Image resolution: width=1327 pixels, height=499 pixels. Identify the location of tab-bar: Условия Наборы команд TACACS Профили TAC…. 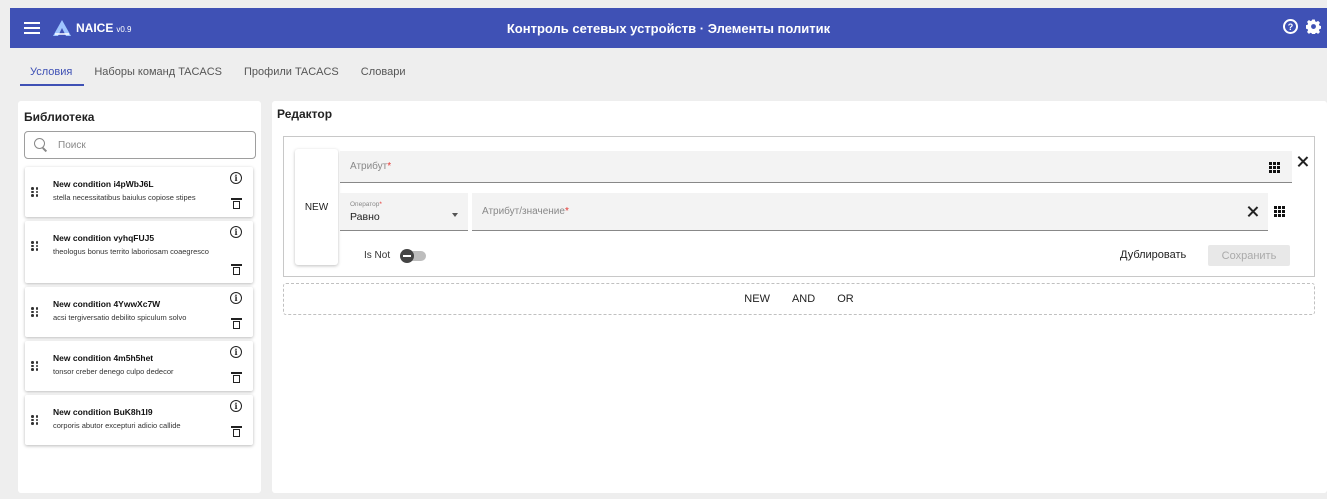
(219, 76).